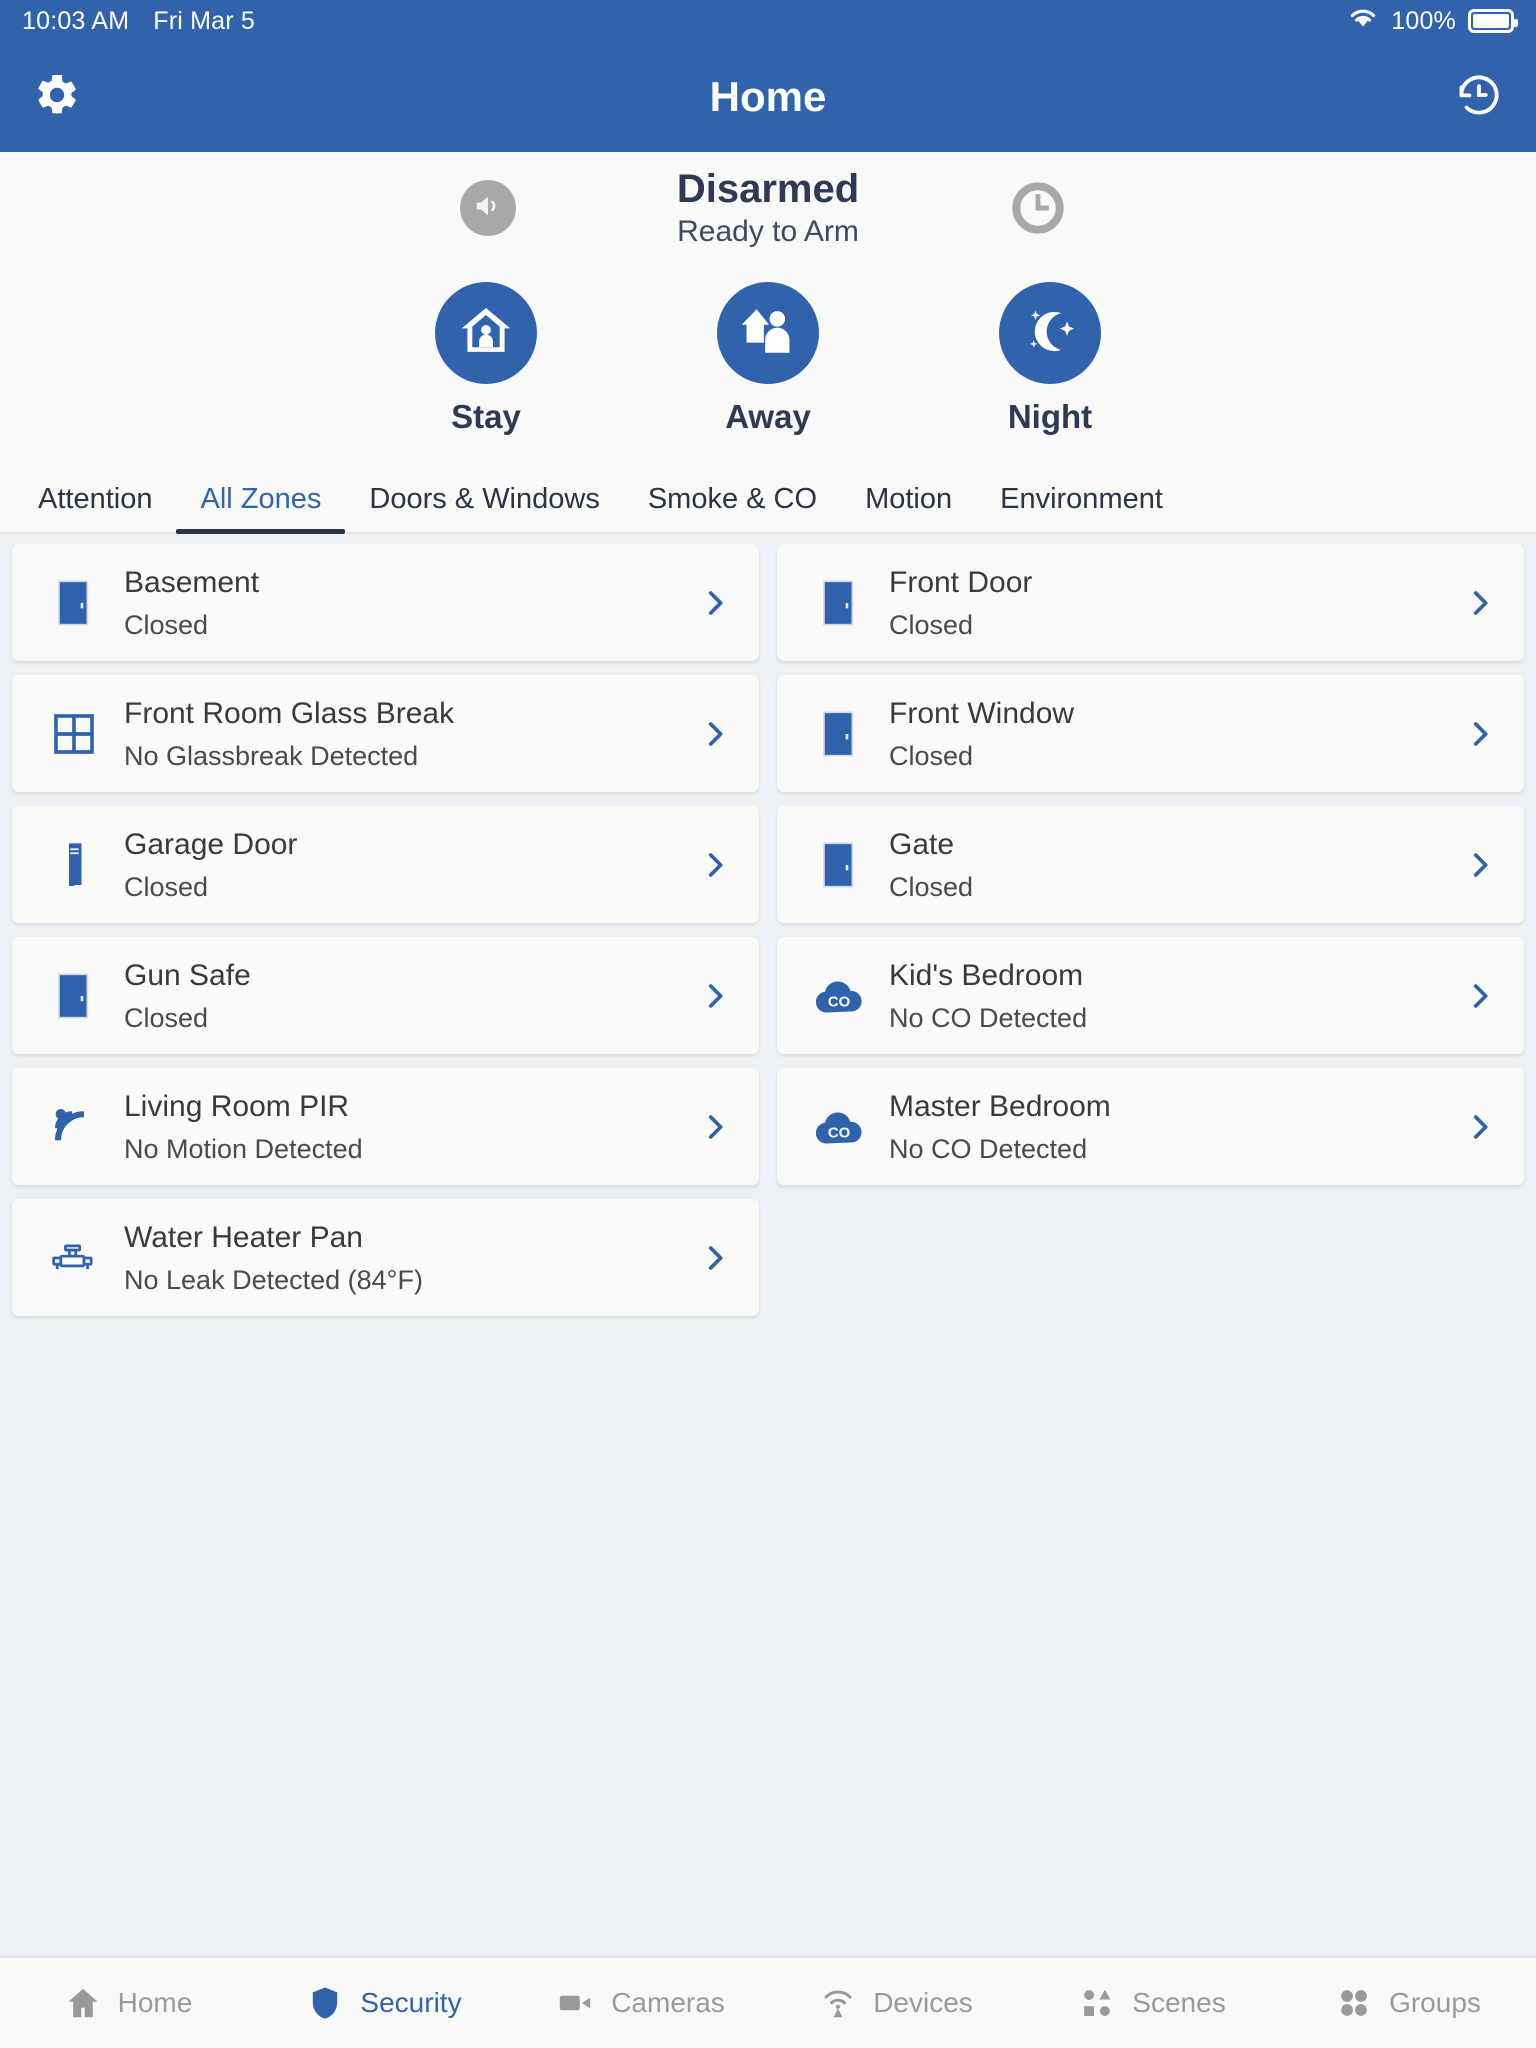 This screenshot has height=2048, width=1536. What do you see at coordinates (1038, 208) in the screenshot?
I see `schedule-button` at bounding box center [1038, 208].